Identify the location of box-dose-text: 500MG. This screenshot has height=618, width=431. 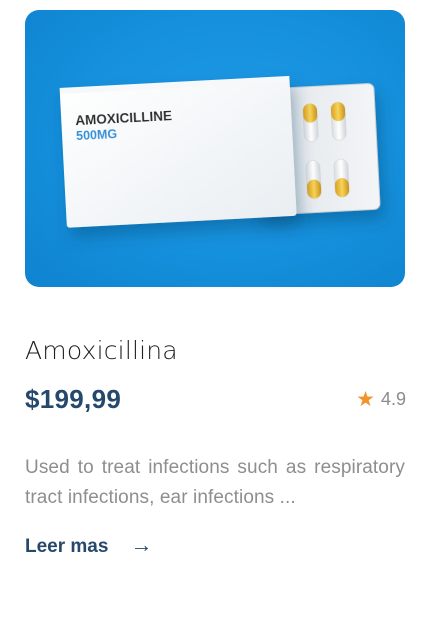
(97, 135).